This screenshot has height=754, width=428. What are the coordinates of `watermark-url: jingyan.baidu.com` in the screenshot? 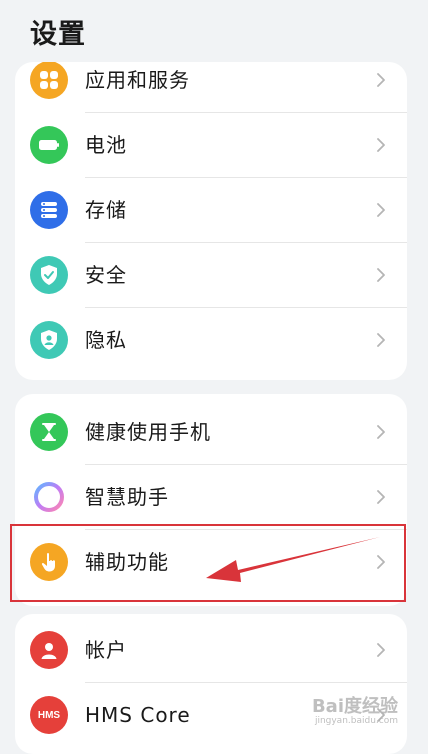 It's located at (356, 721).